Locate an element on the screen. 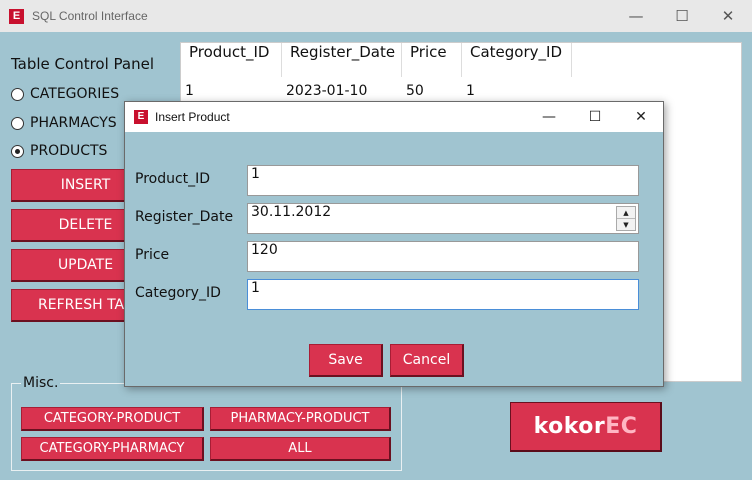 This screenshot has height=480, width=752. dialog-maximize-button: ☐ is located at coordinates (595, 117).